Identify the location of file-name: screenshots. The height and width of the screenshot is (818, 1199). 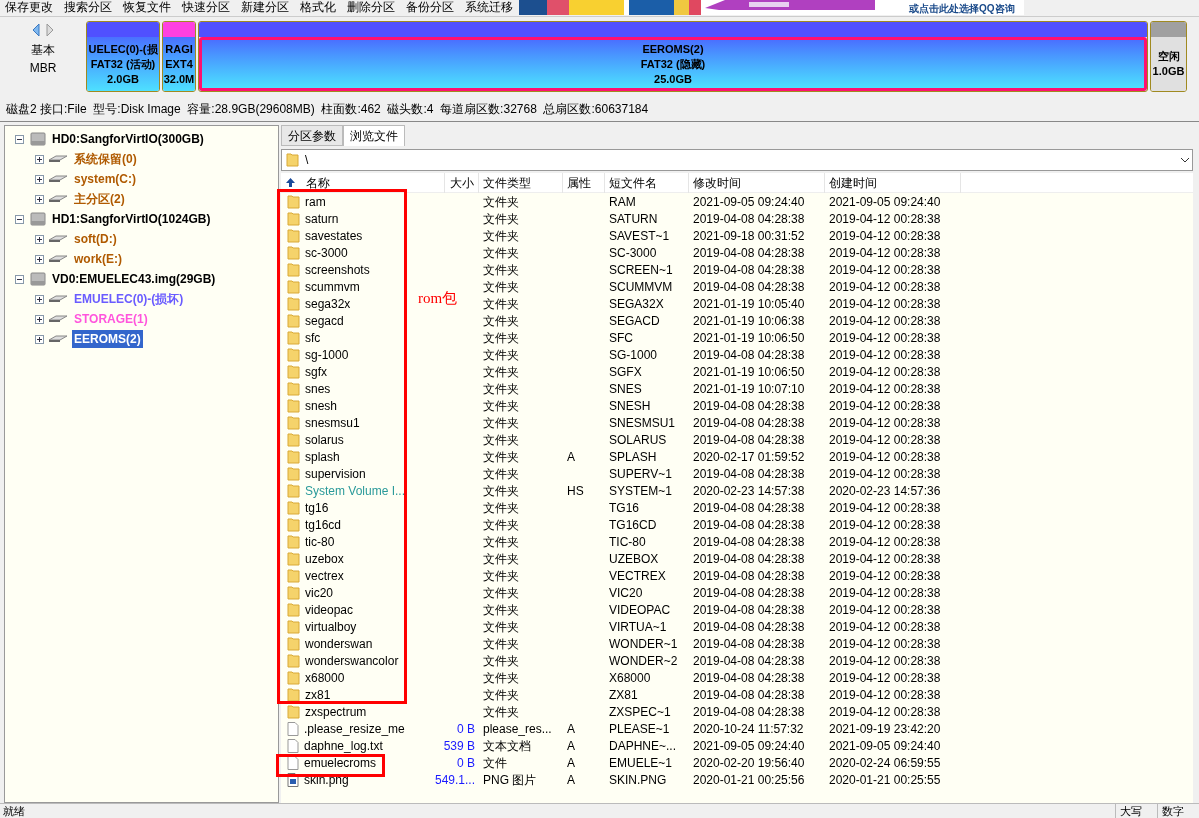
(337, 269).